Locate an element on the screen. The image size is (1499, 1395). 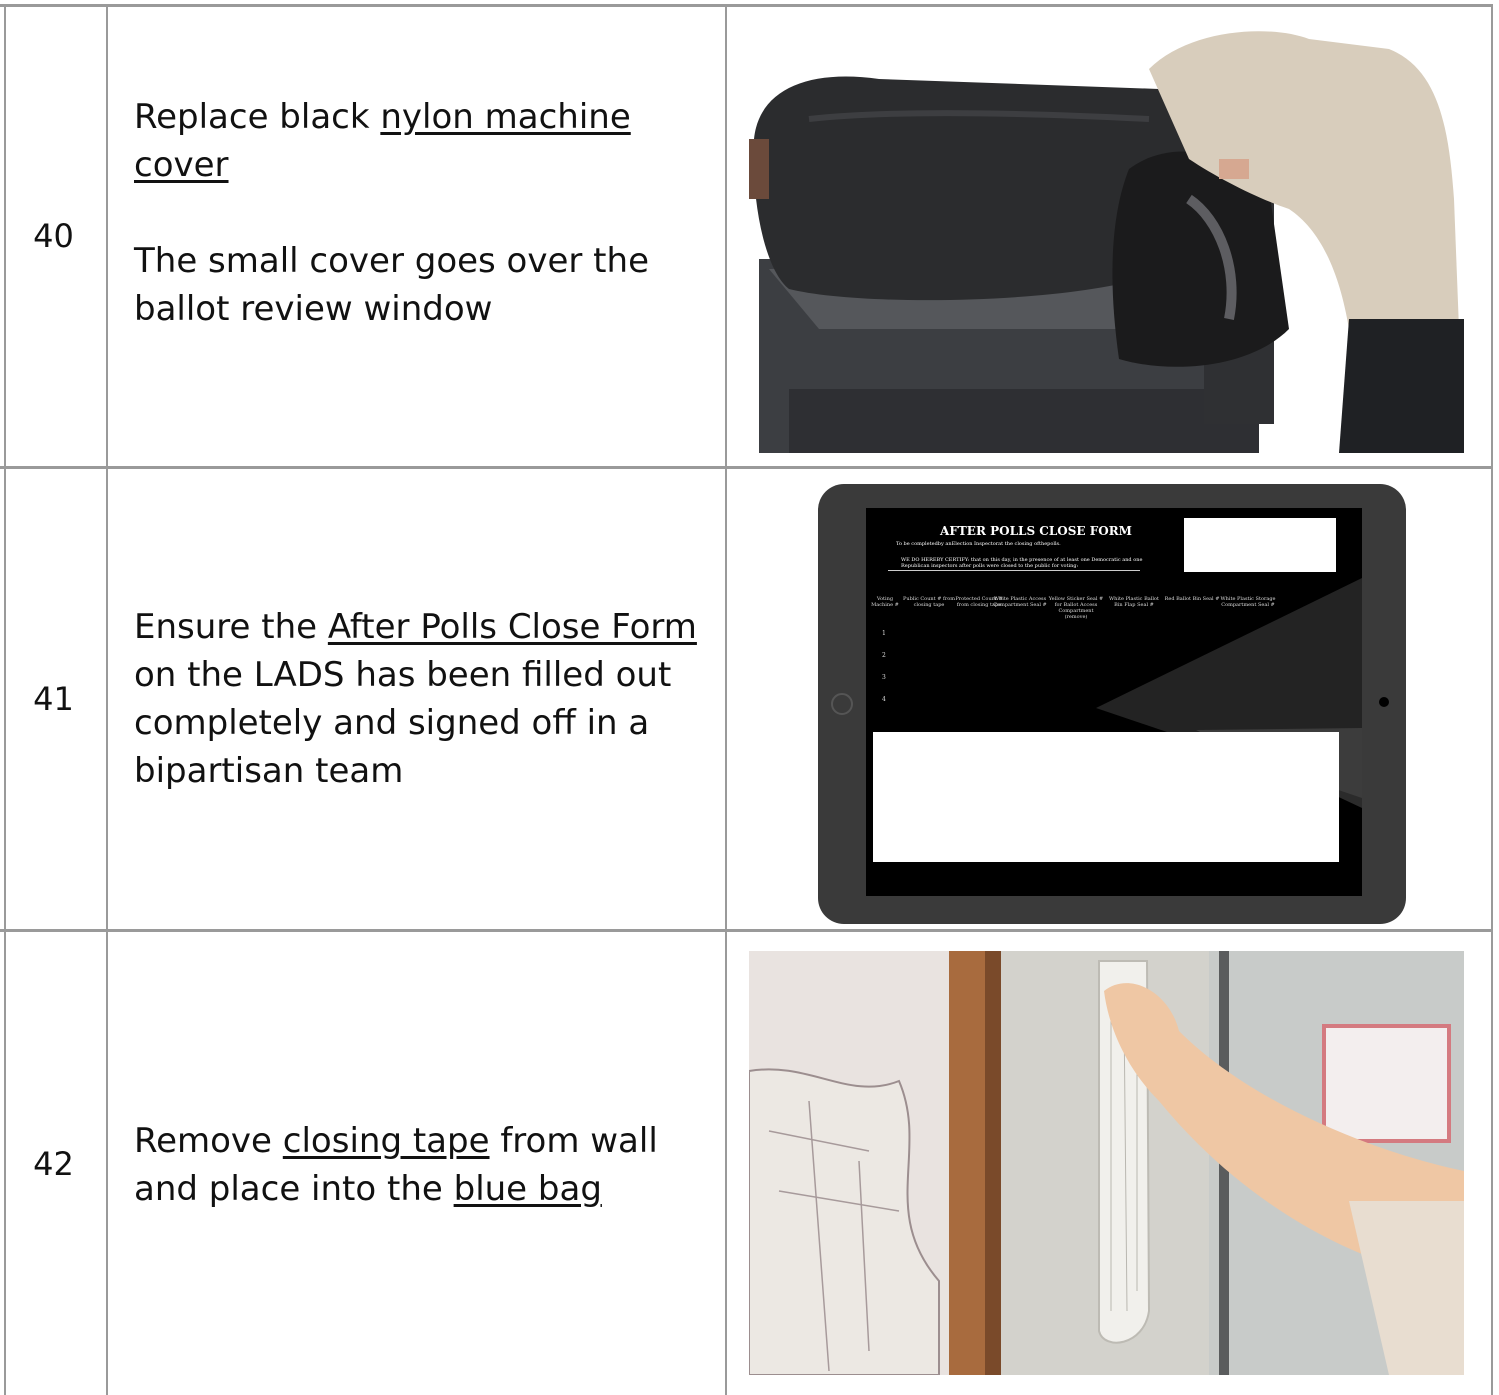
form-column-header: White Plastic Ballot Bin Flap Seal # is located at coordinates (1134, 602).